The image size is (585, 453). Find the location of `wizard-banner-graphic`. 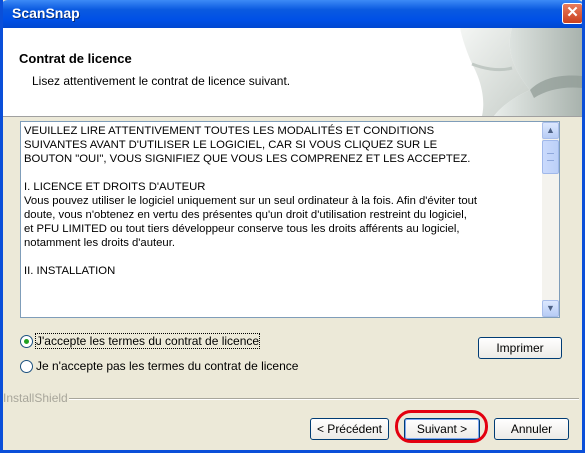

wizard-banner-graphic is located at coordinates (521, 72).